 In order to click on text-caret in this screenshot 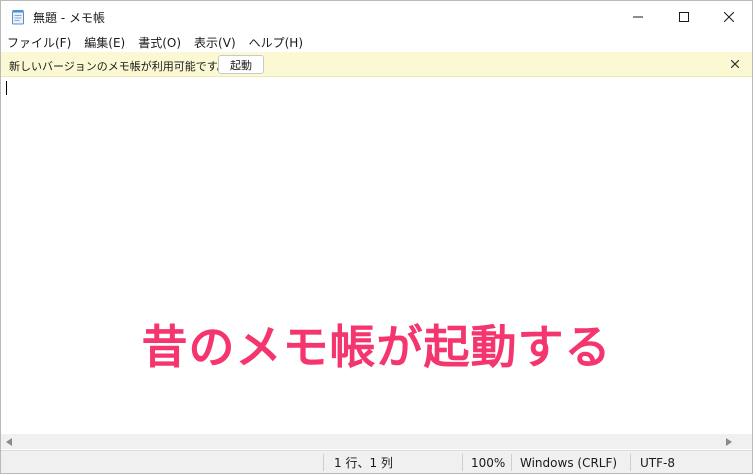, I will do `click(6, 88)`.